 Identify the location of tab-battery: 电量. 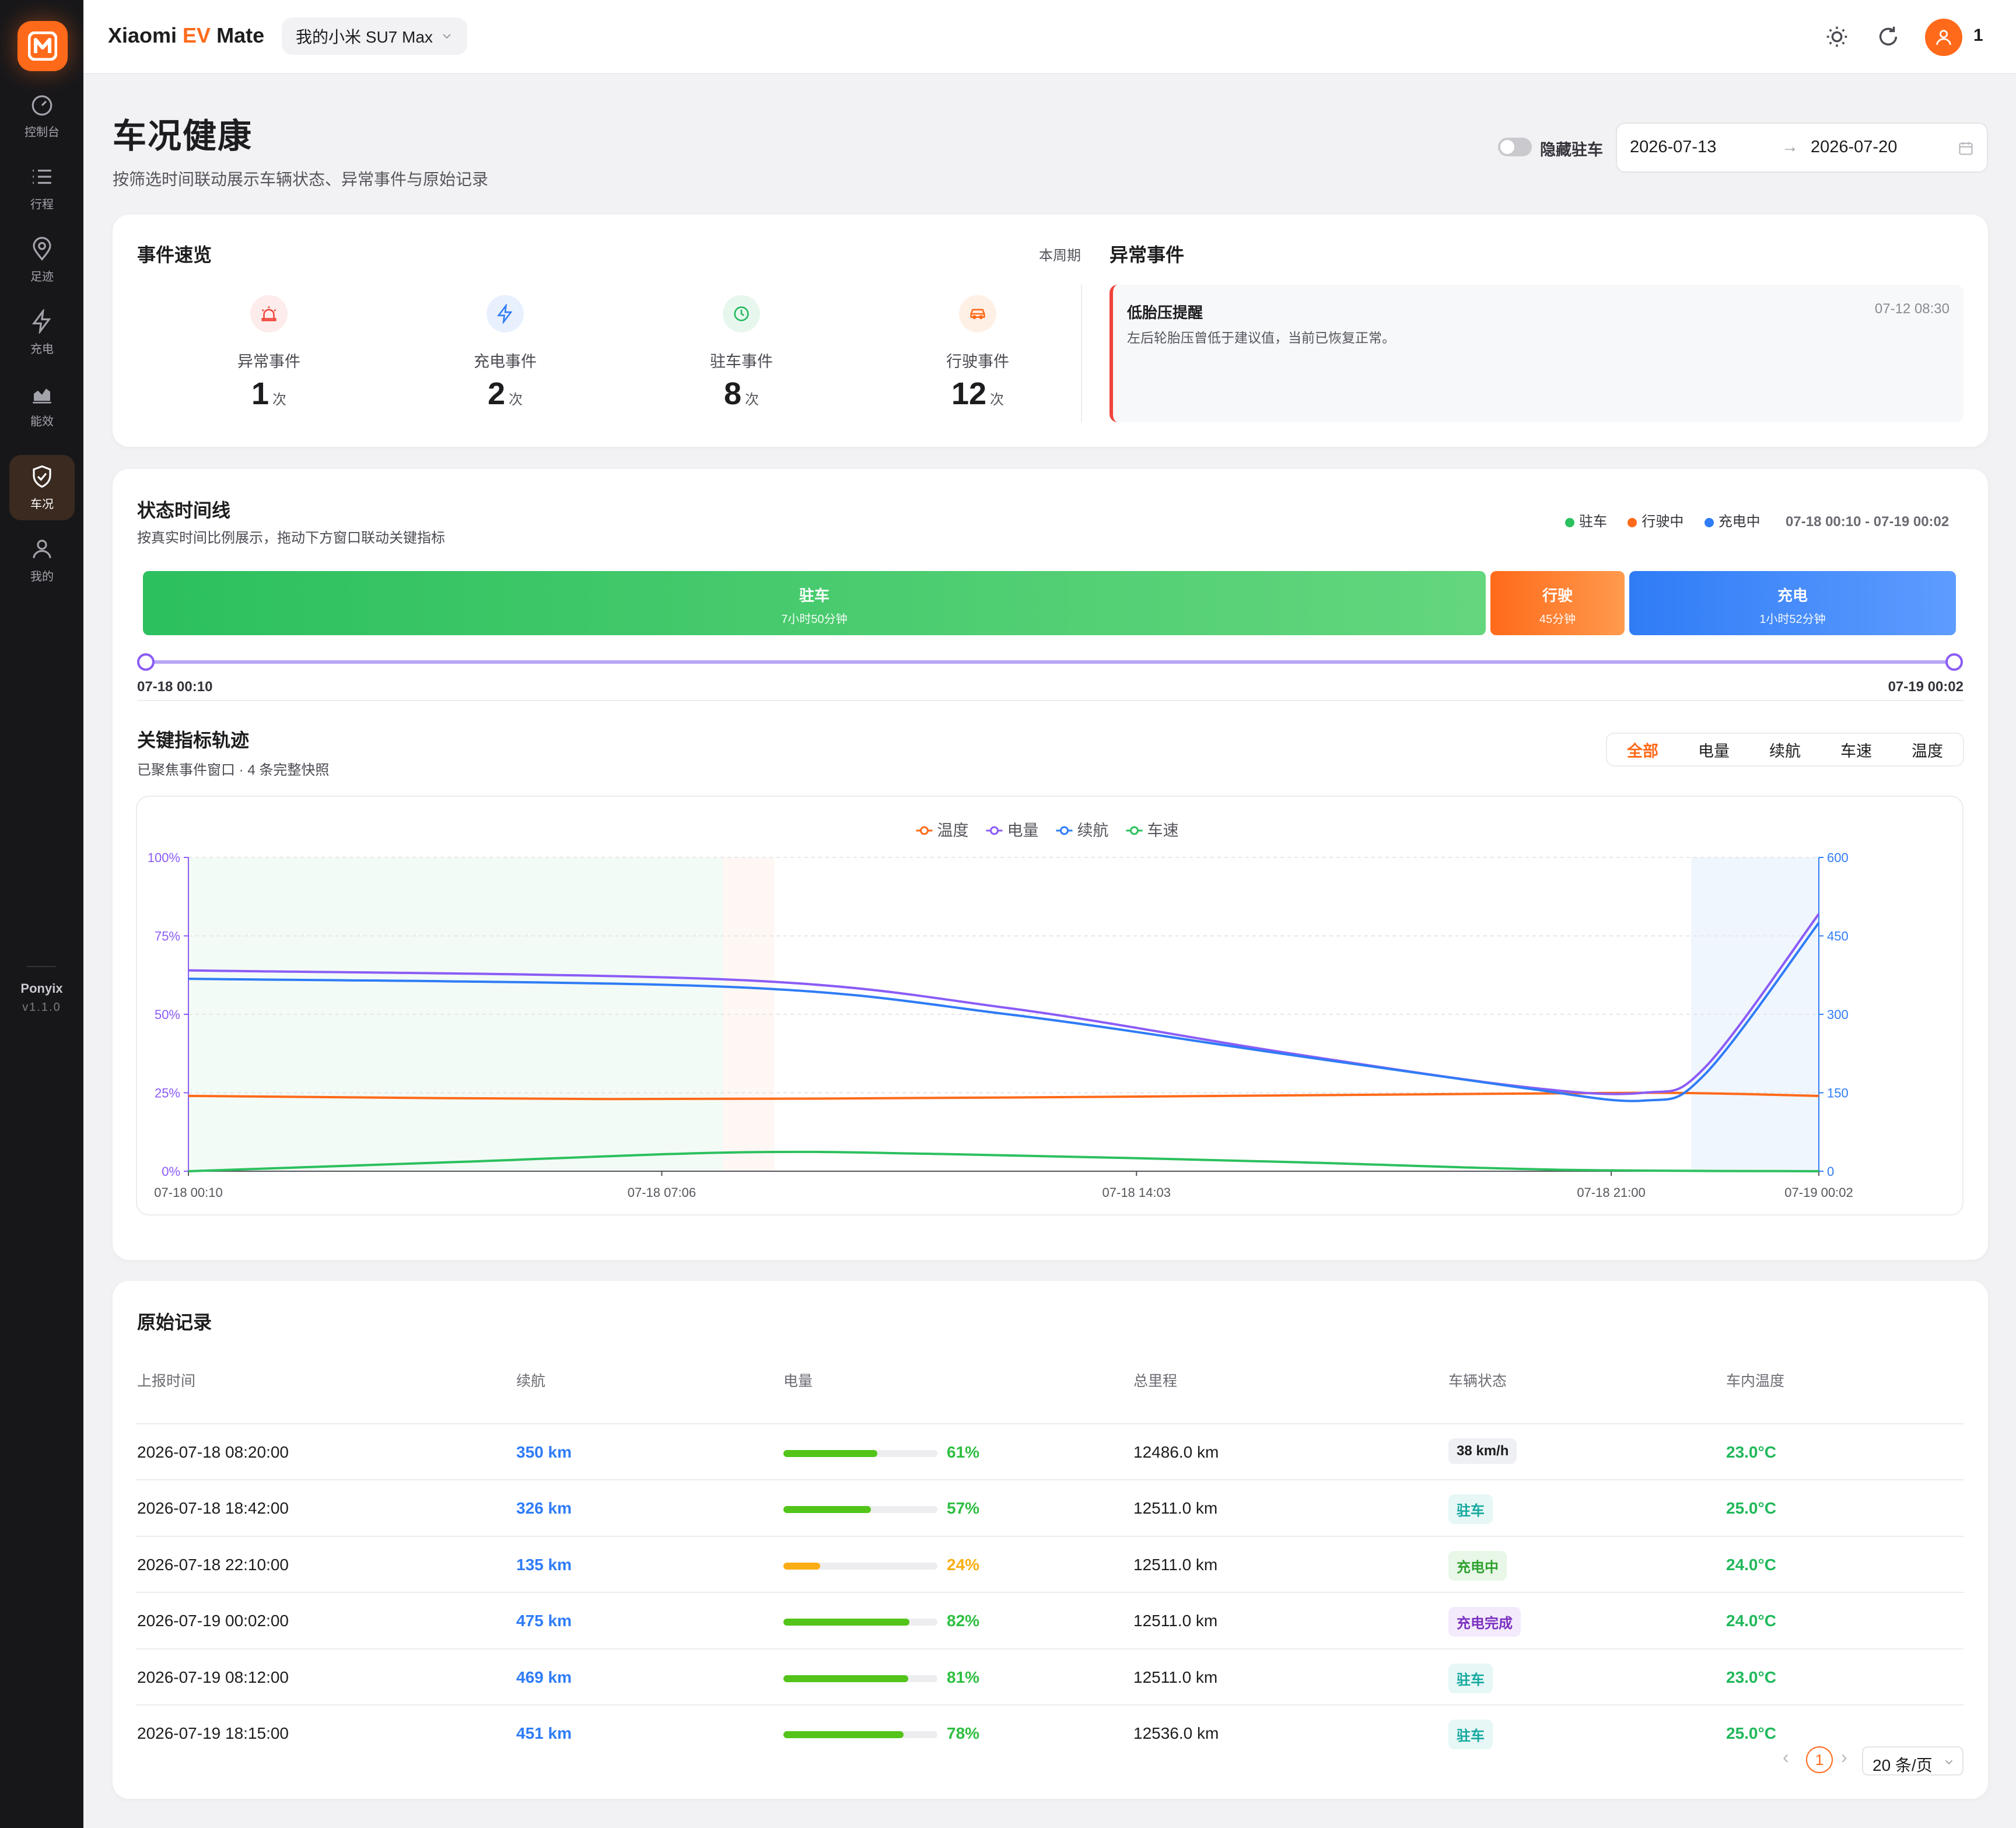
(1713, 750).